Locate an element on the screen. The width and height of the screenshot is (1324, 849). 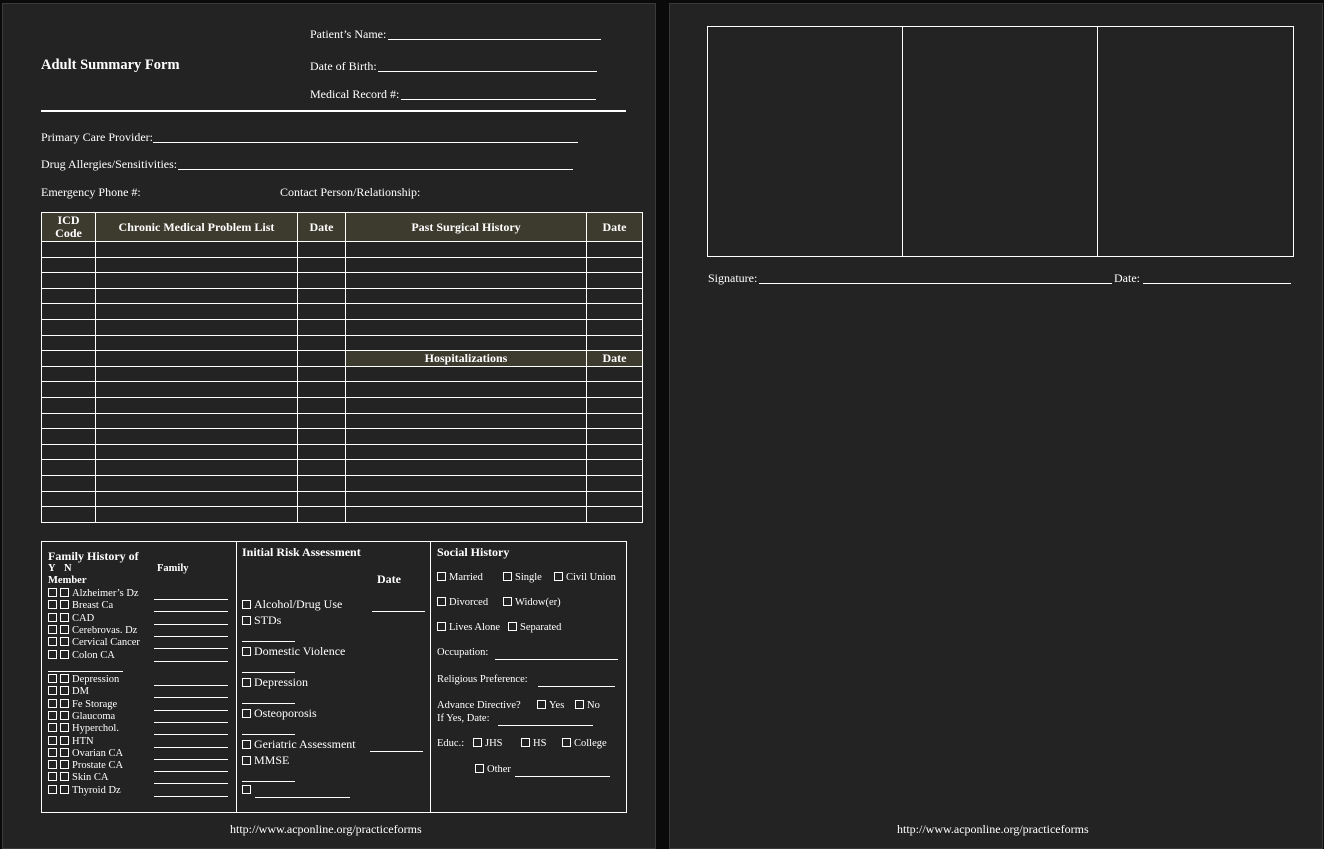
religious-line is located at coordinates (576, 686).